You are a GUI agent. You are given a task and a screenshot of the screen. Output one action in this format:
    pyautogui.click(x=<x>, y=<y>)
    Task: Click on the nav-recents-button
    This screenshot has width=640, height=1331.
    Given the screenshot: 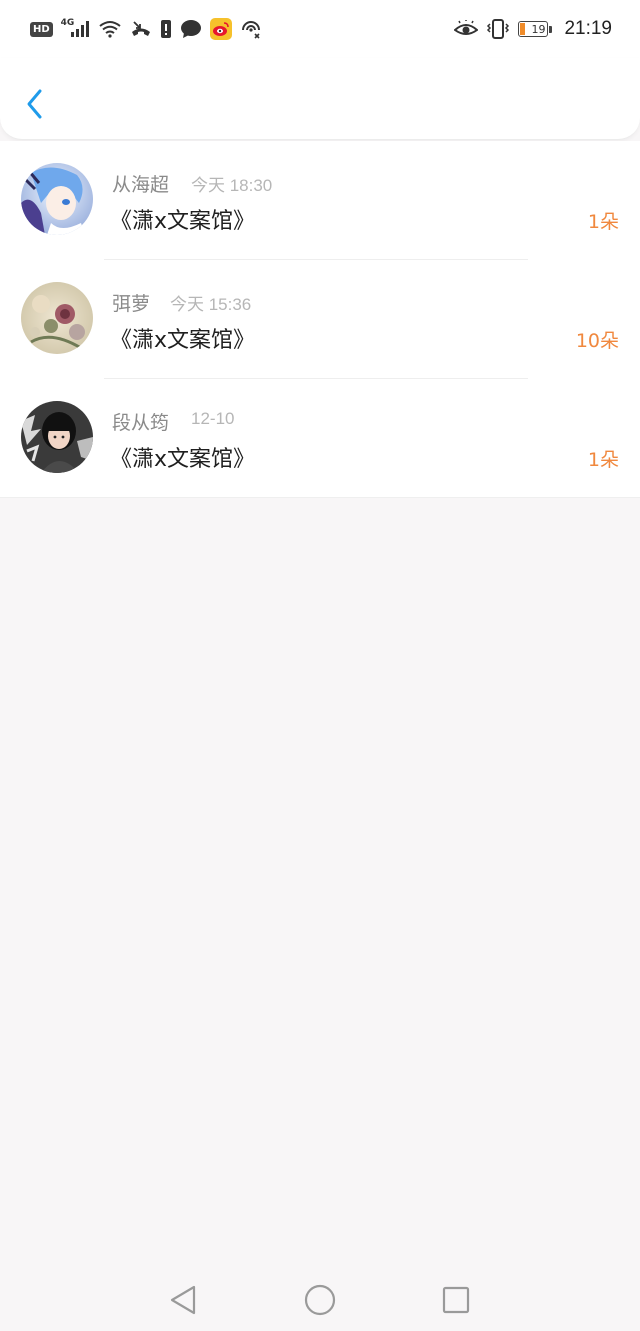 What is the action you would take?
    pyautogui.click(x=456, y=1300)
    